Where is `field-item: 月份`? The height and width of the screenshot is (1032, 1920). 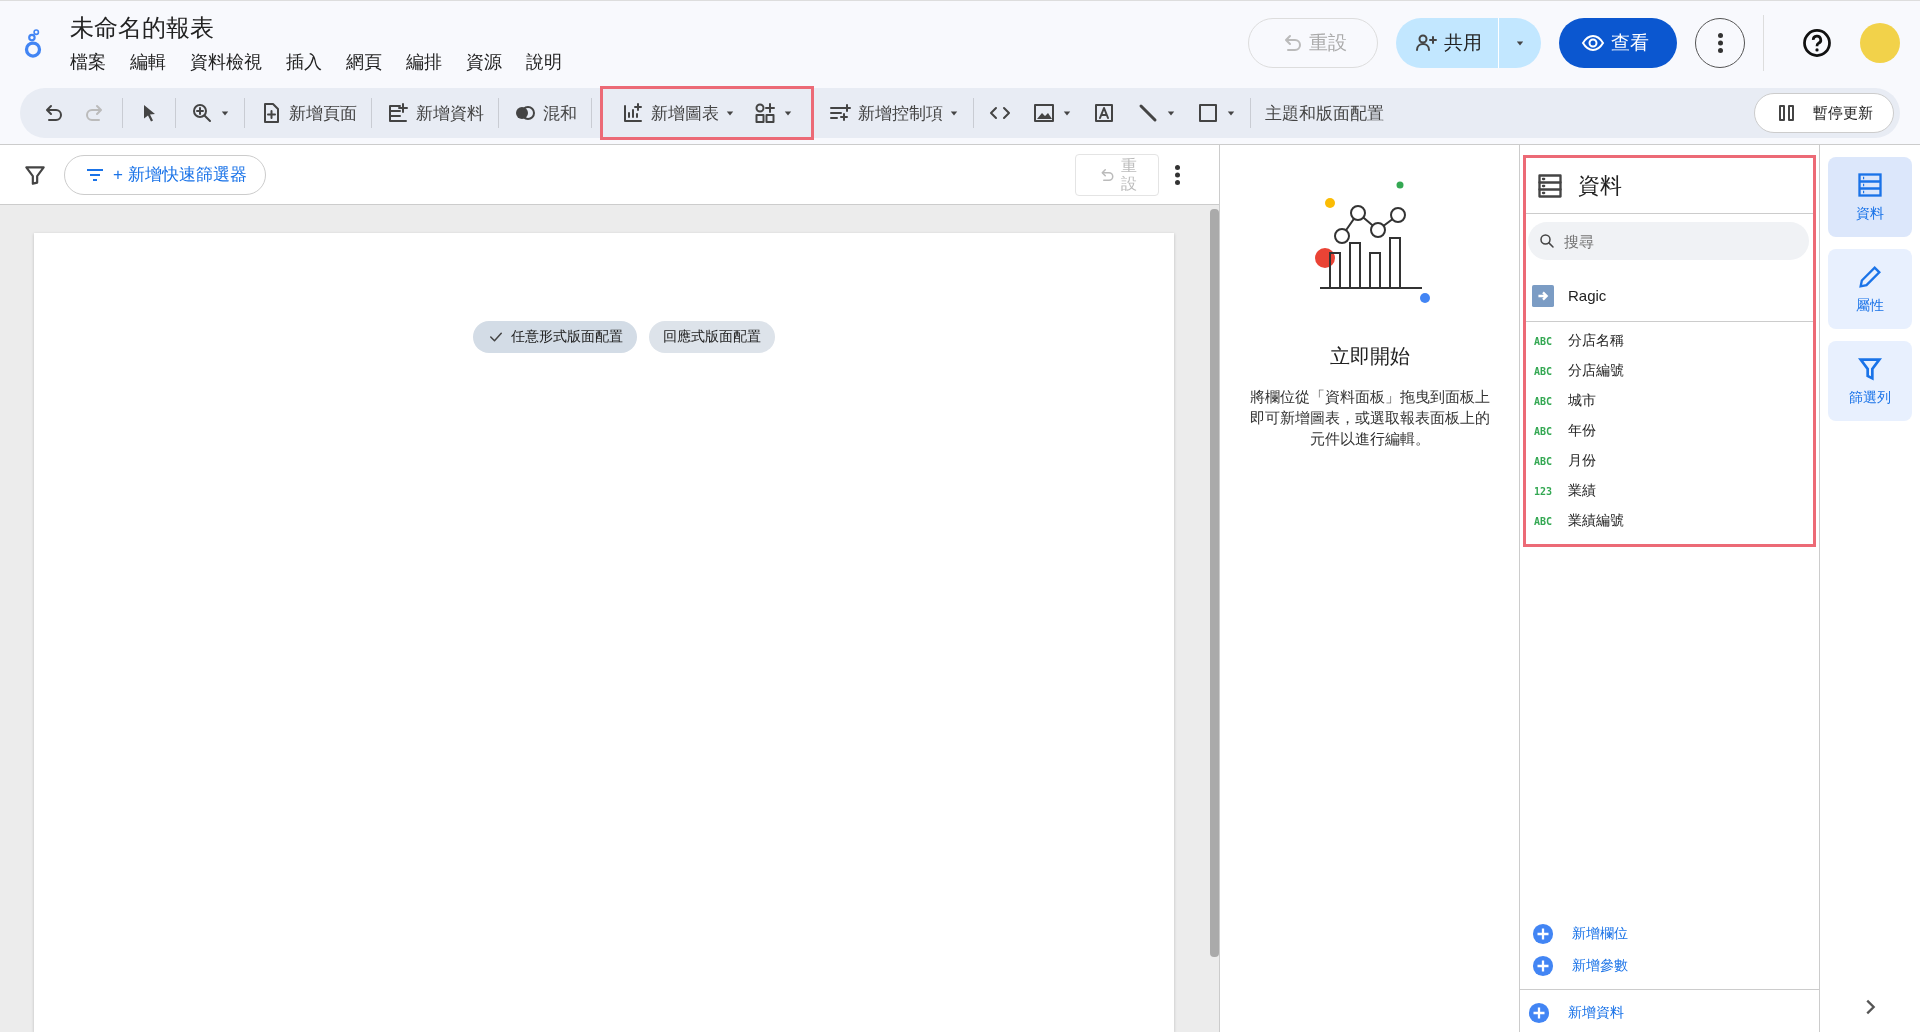
field-item: 月份 is located at coordinates (1582, 461).